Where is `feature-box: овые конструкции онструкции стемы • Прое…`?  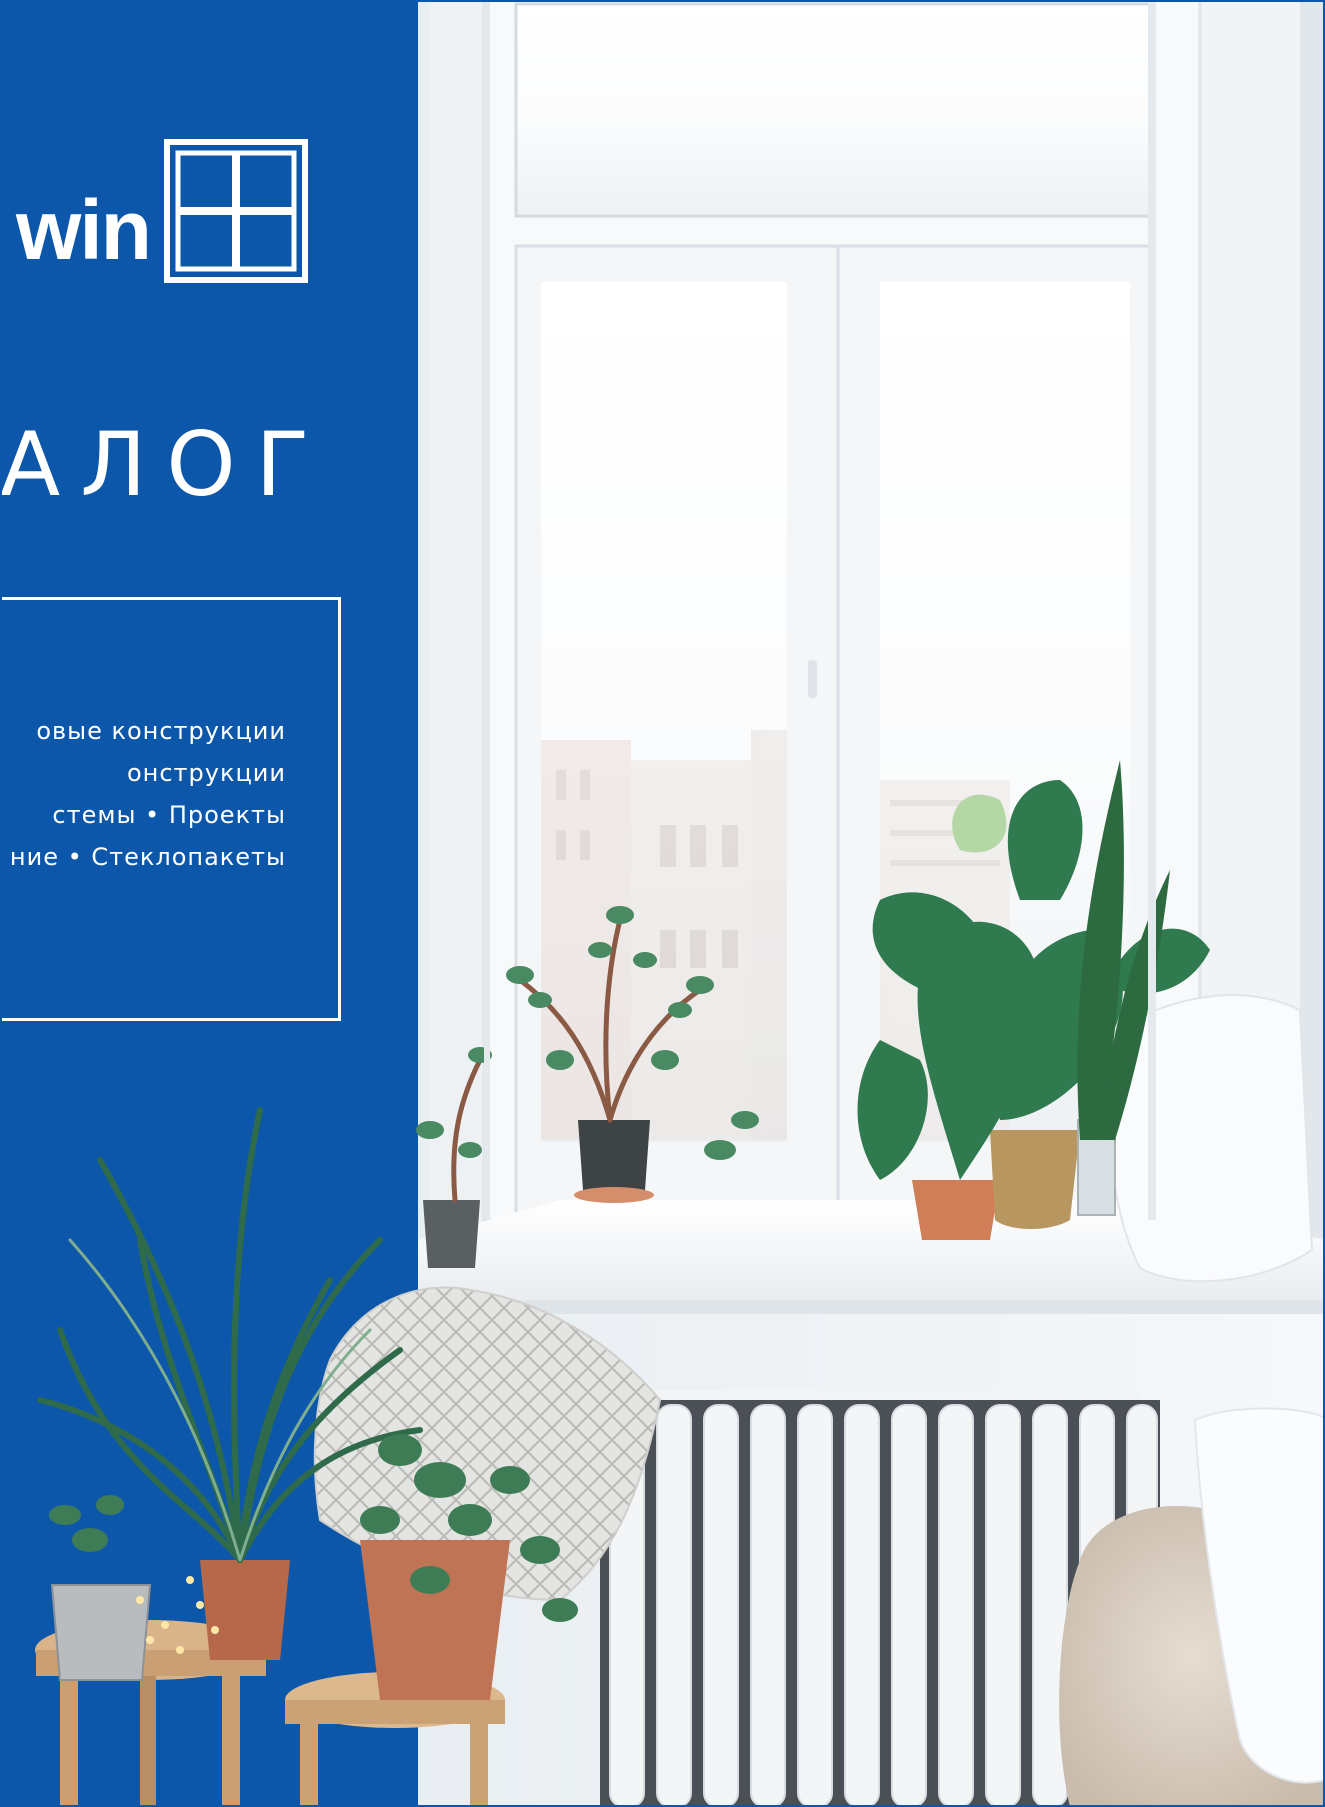
feature-box: овые конструкции онструкции стемы • Прое… is located at coordinates (170, 809).